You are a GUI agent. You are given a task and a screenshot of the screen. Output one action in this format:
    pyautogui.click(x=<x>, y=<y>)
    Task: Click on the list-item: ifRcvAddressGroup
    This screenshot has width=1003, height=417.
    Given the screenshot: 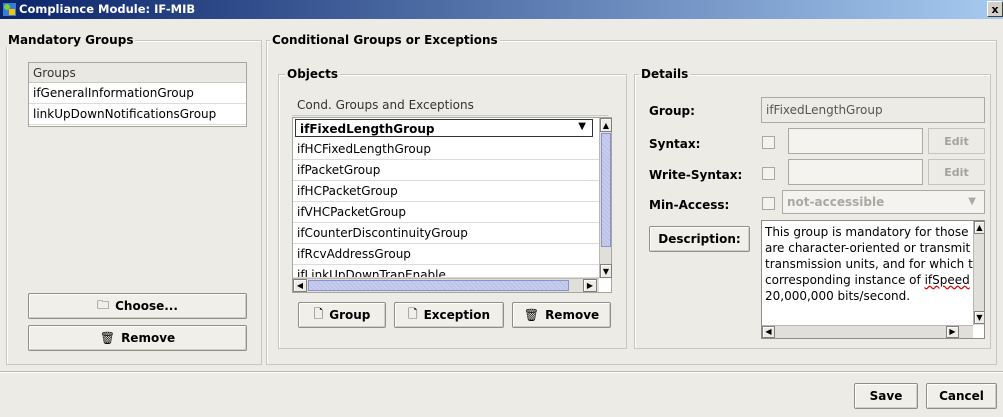 What is the action you would take?
    pyautogui.click(x=446, y=254)
    